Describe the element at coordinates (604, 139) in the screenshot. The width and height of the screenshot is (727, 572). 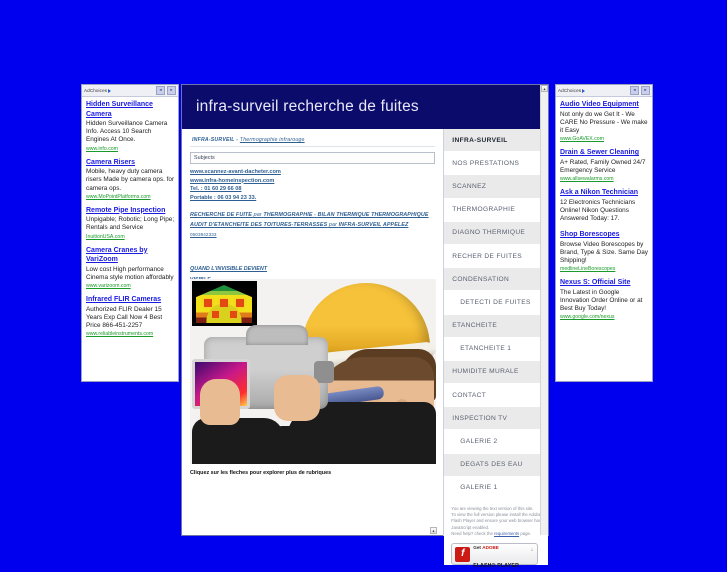
I see `ad-url-link: www.GoAVEX.com` at that location.